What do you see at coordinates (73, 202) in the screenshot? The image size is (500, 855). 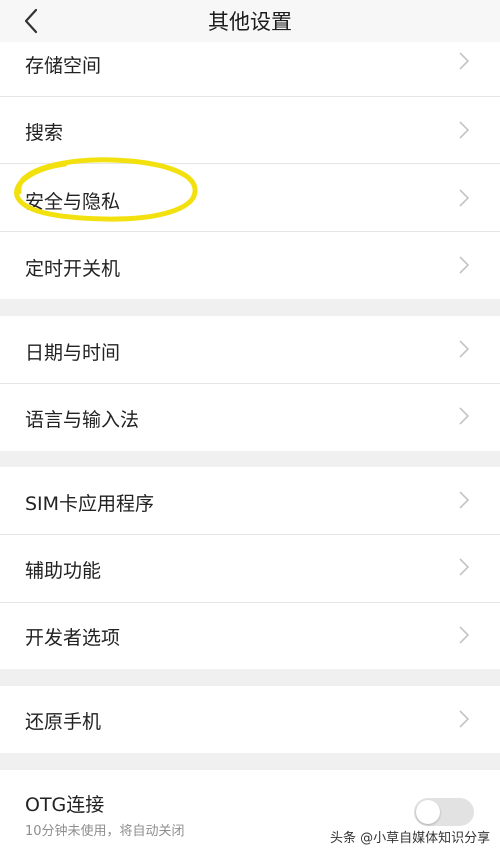 I see `settings-item-label: 安全与隐私` at bounding box center [73, 202].